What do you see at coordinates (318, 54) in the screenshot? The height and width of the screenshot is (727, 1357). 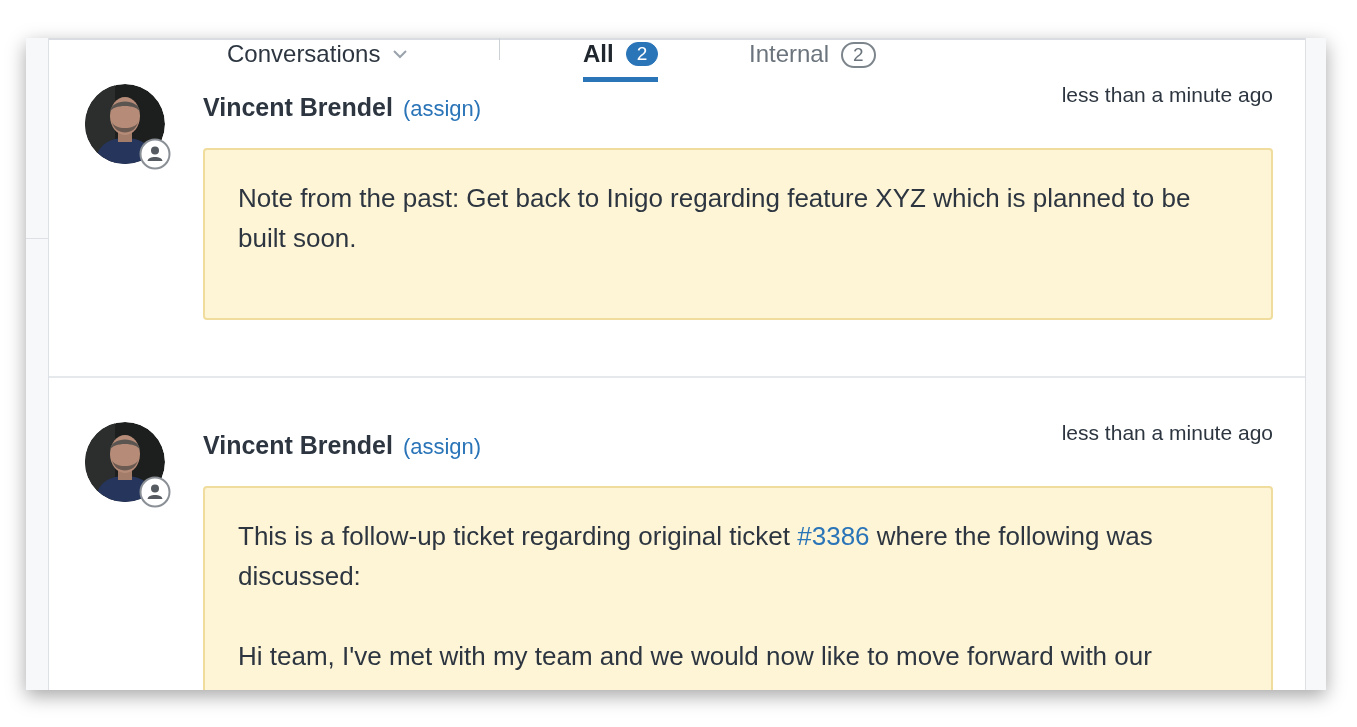 I see `view-dropdown: Conversations` at bounding box center [318, 54].